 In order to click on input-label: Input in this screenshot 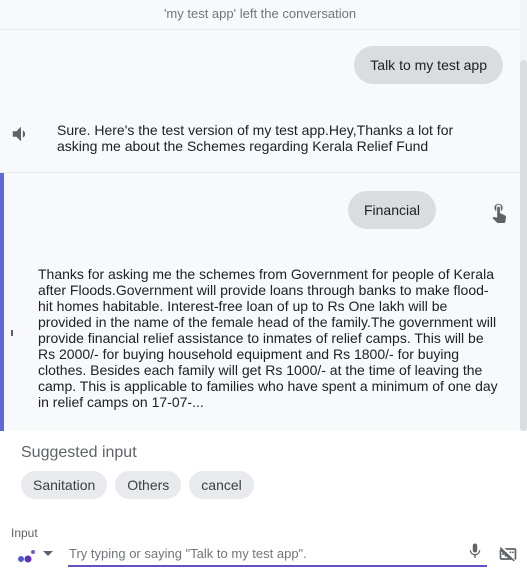, I will do `click(24, 533)`.